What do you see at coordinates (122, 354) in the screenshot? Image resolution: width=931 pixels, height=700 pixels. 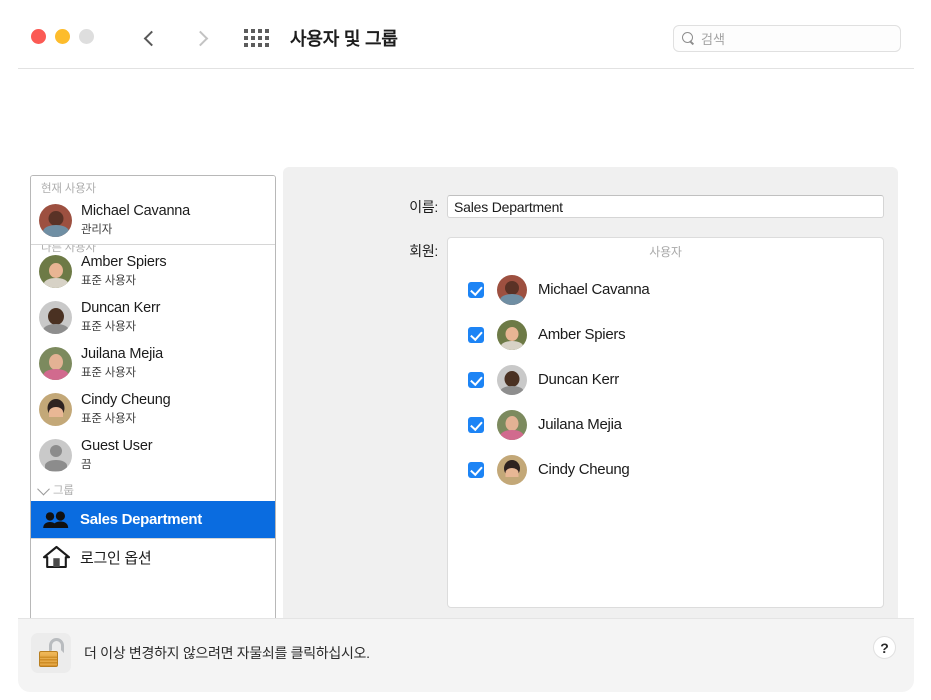 I see `user-name: Juilana Mejia` at bounding box center [122, 354].